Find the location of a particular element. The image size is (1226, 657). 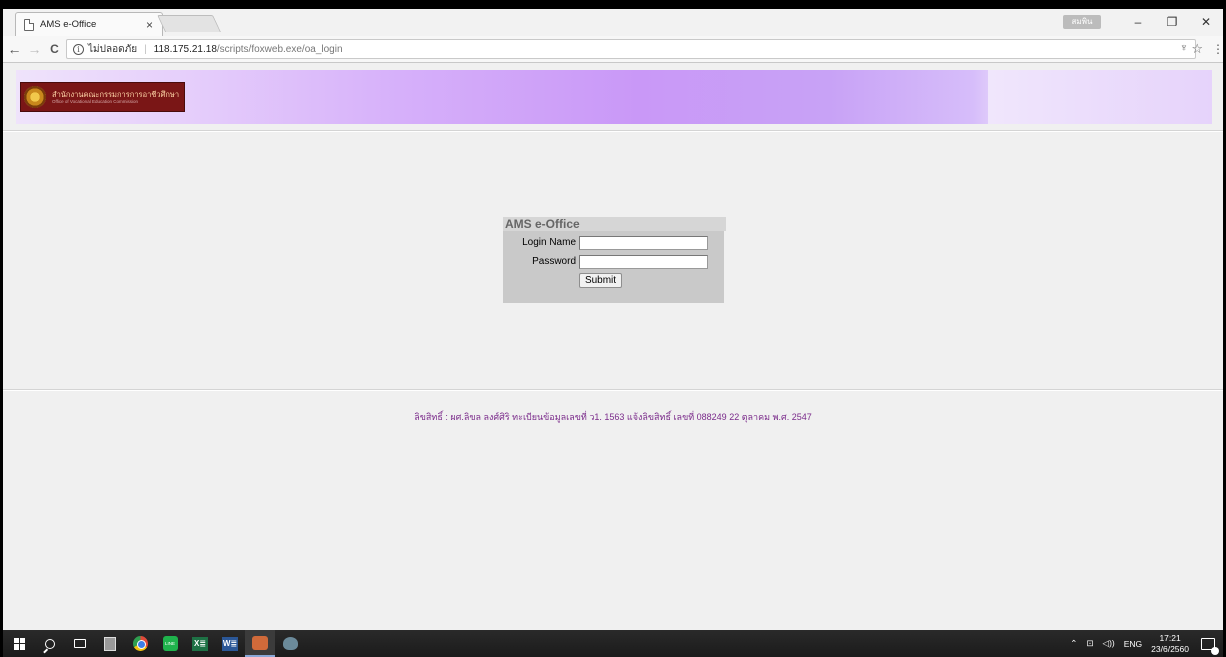

page-icon is located at coordinates (29, 24).